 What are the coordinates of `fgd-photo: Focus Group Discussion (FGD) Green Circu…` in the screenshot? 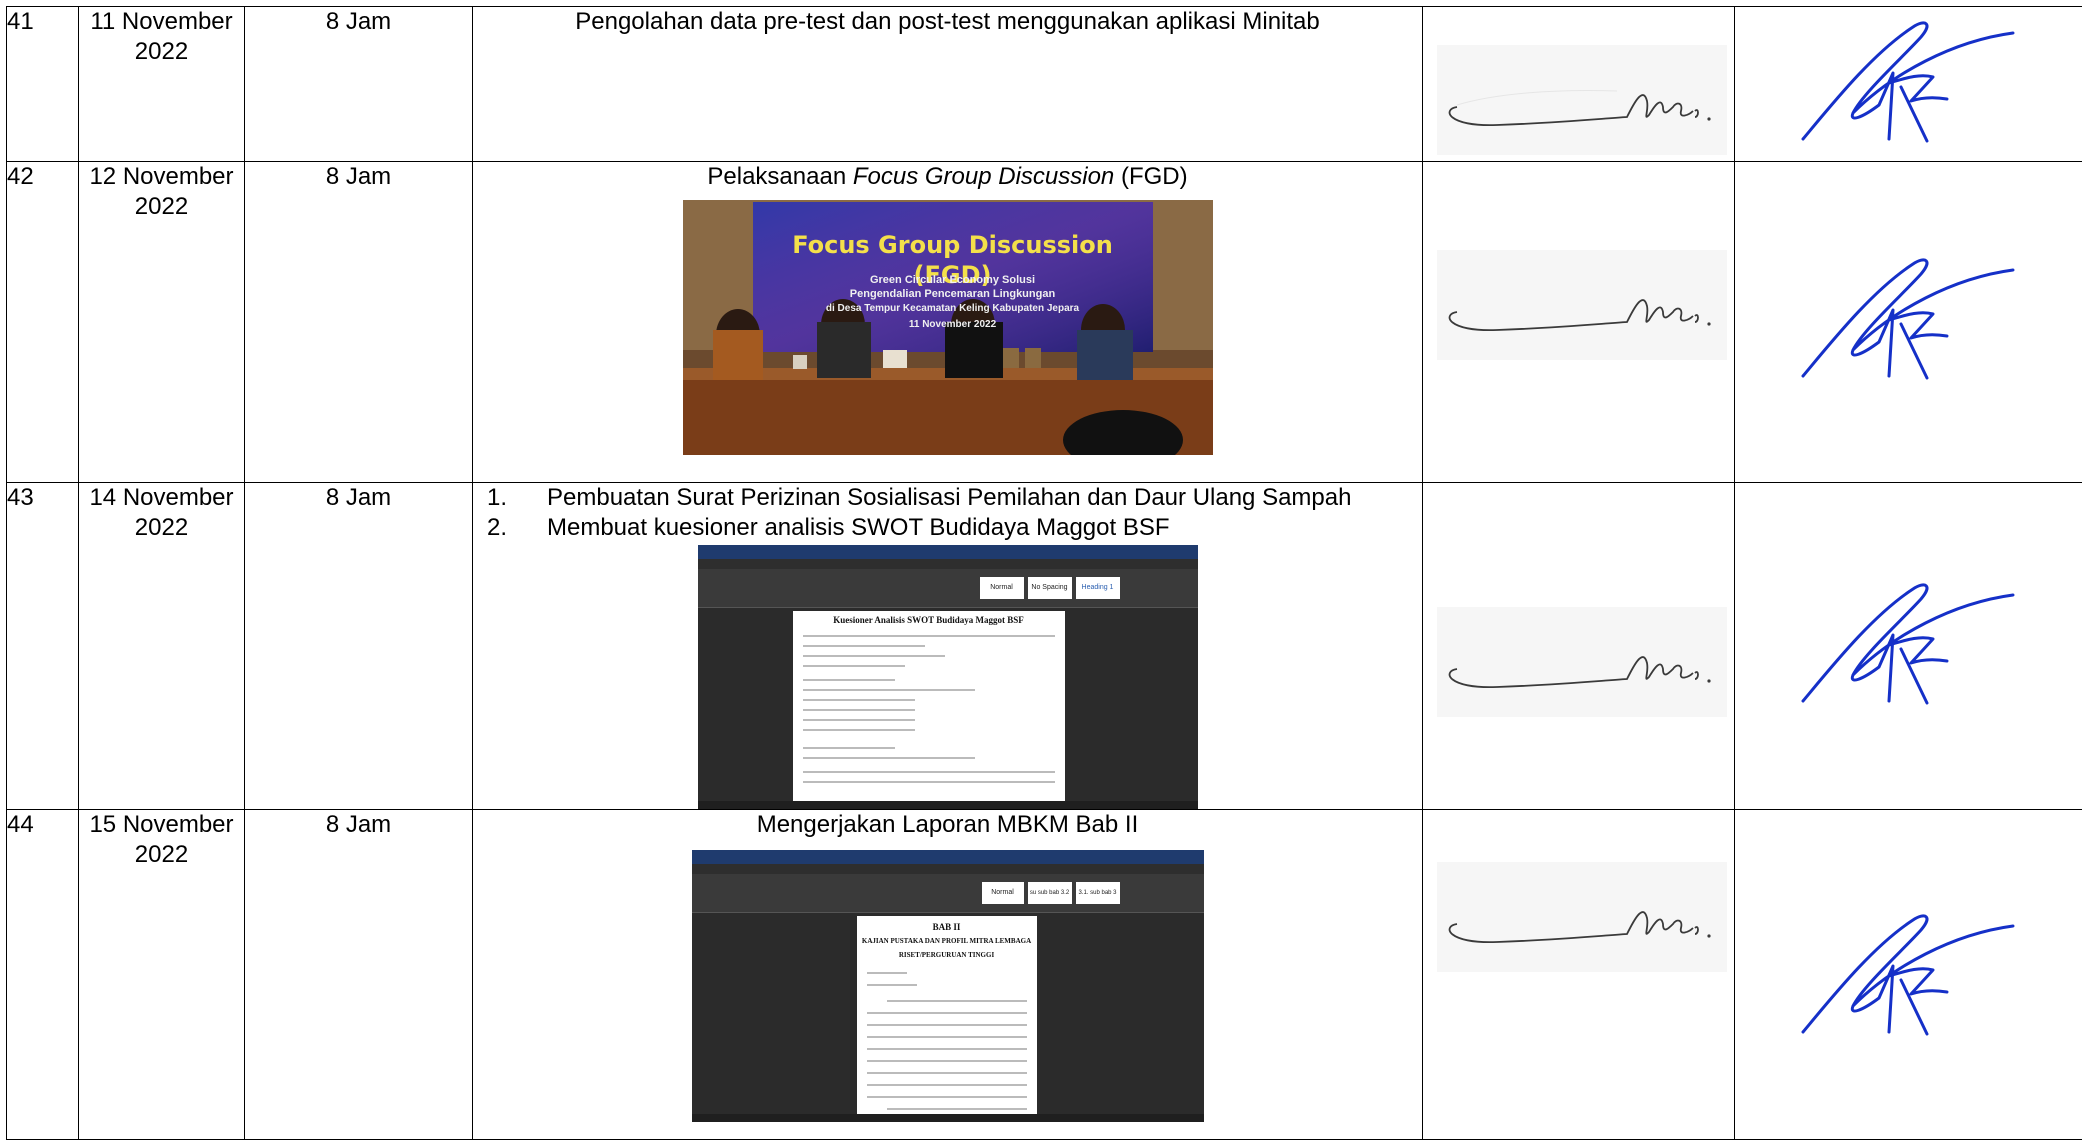 It's located at (948, 327).